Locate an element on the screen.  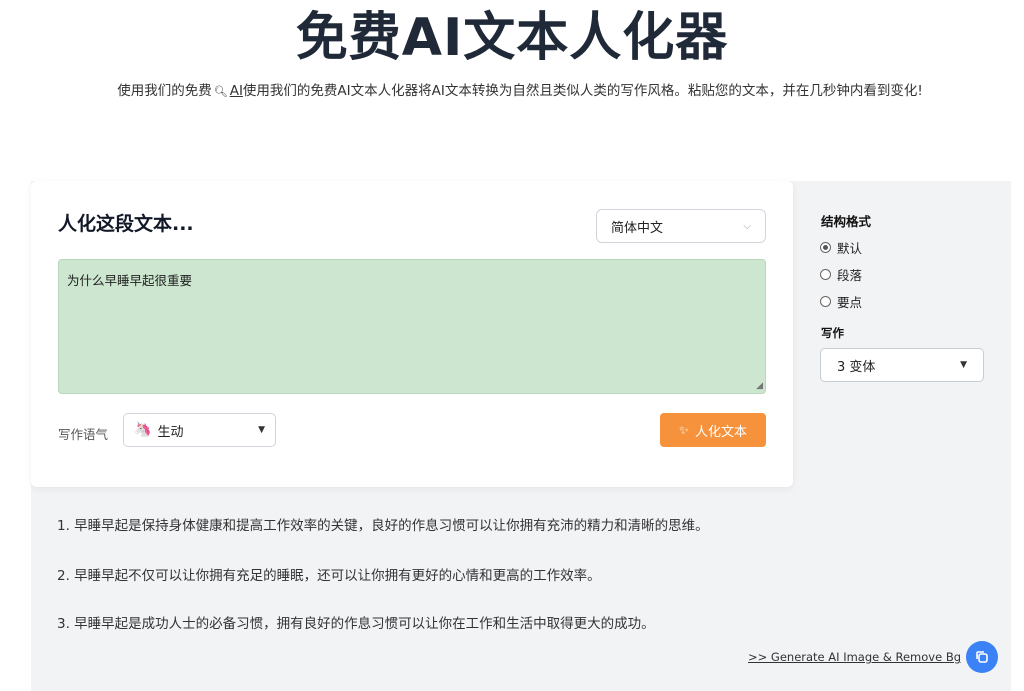
humanize-button-label: 人化文本 is located at coordinates (720, 432).